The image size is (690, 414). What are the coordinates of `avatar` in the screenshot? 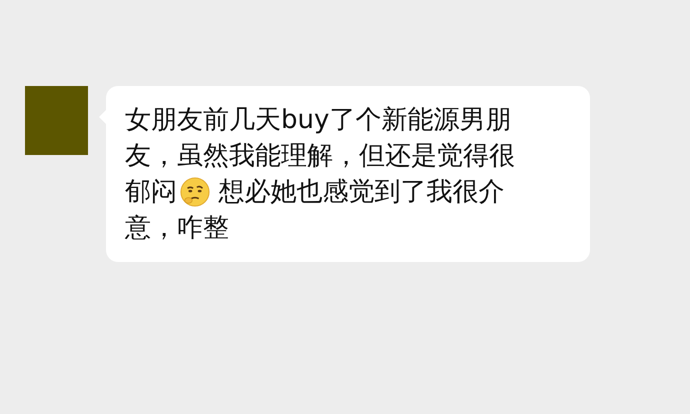 It's located at (56, 120).